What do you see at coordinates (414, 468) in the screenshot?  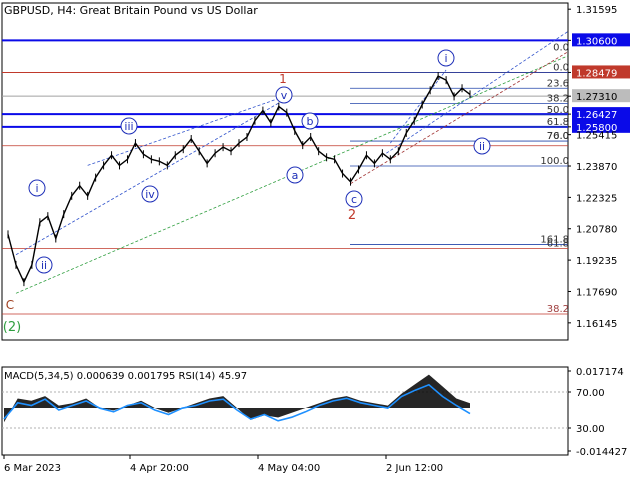 I see `time-axis-label: 2 Jun 12:00` at bounding box center [414, 468].